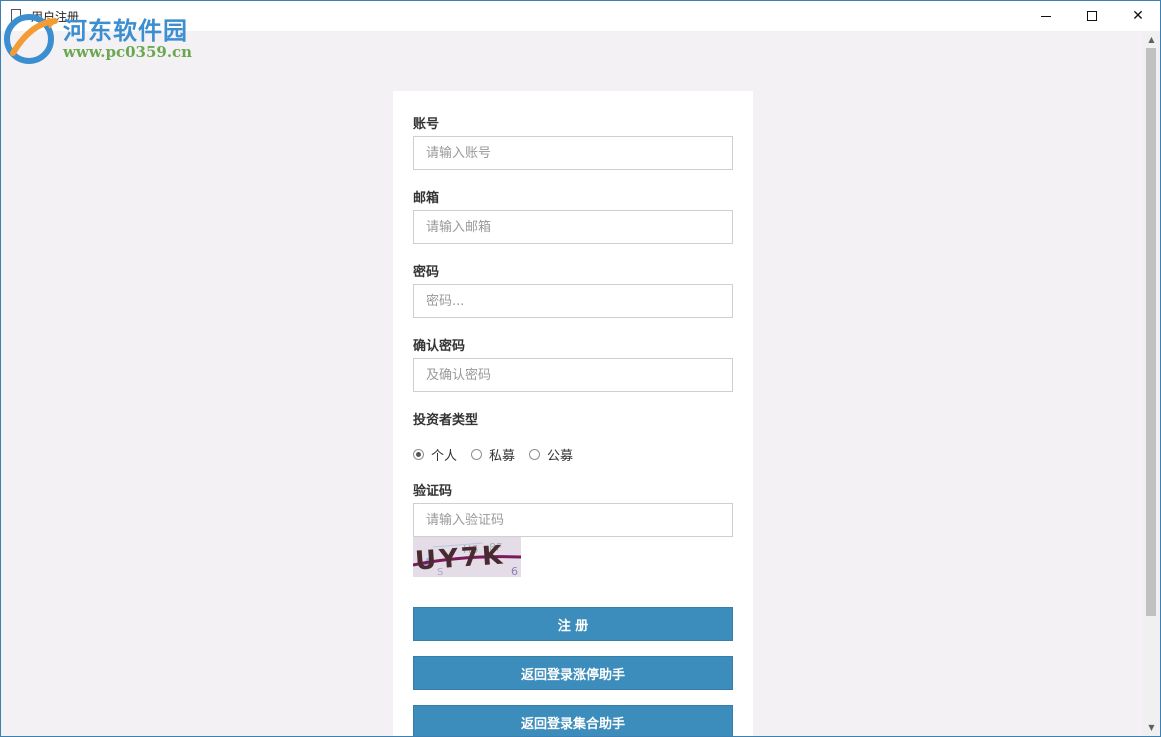  I want to click on back-to-zhangting-login-button: 返回登录涨停助手, so click(573, 673).